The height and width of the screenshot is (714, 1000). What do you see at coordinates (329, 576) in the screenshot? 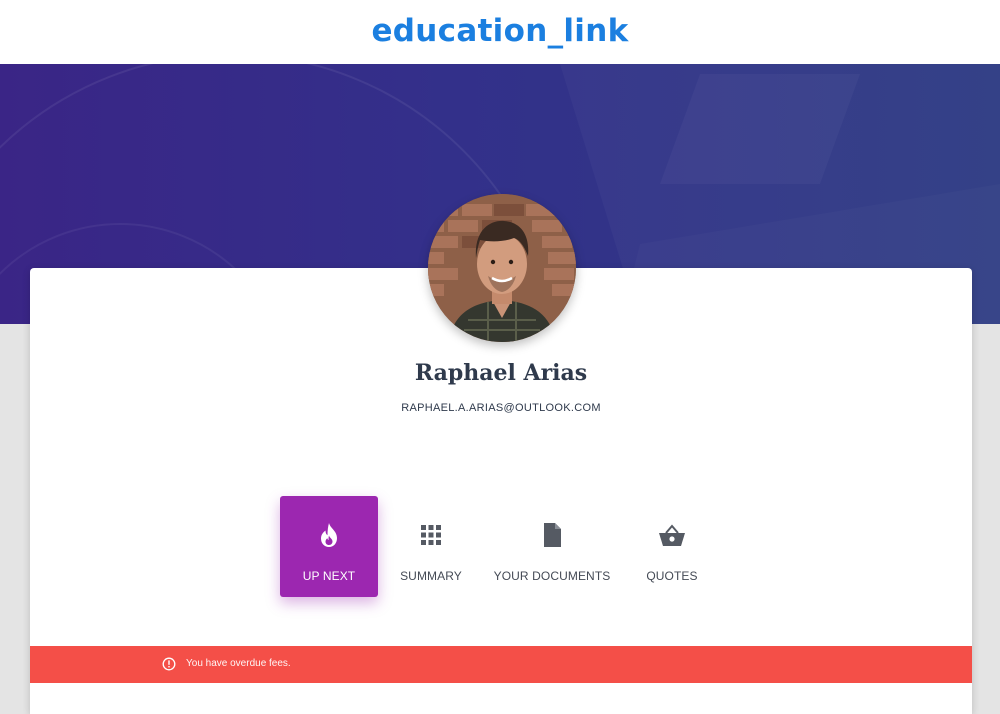
I see `tab-label: UP NEXT` at bounding box center [329, 576].